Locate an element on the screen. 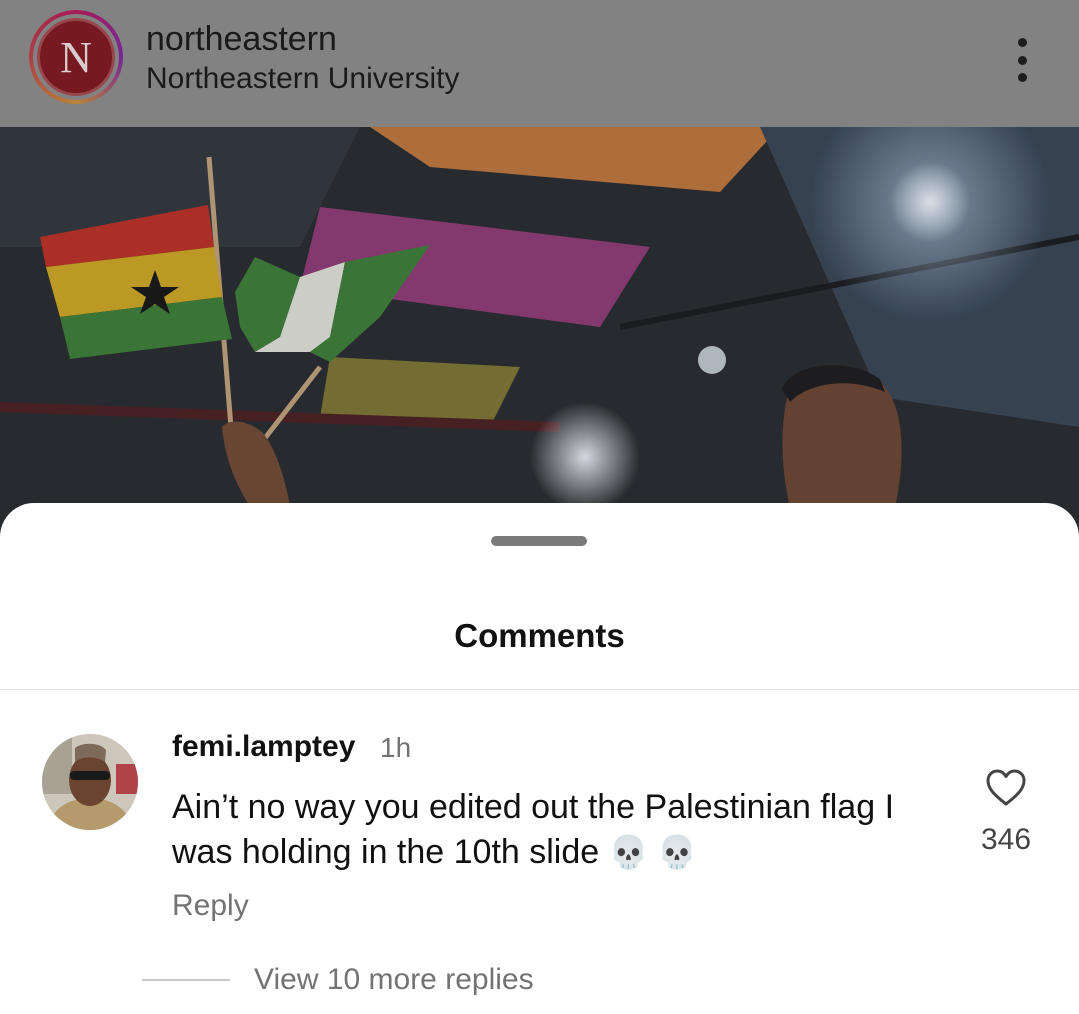 The height and width of the screenshot is (1014, 1079). comments-title: Comments is located at coordinates (539, 635).